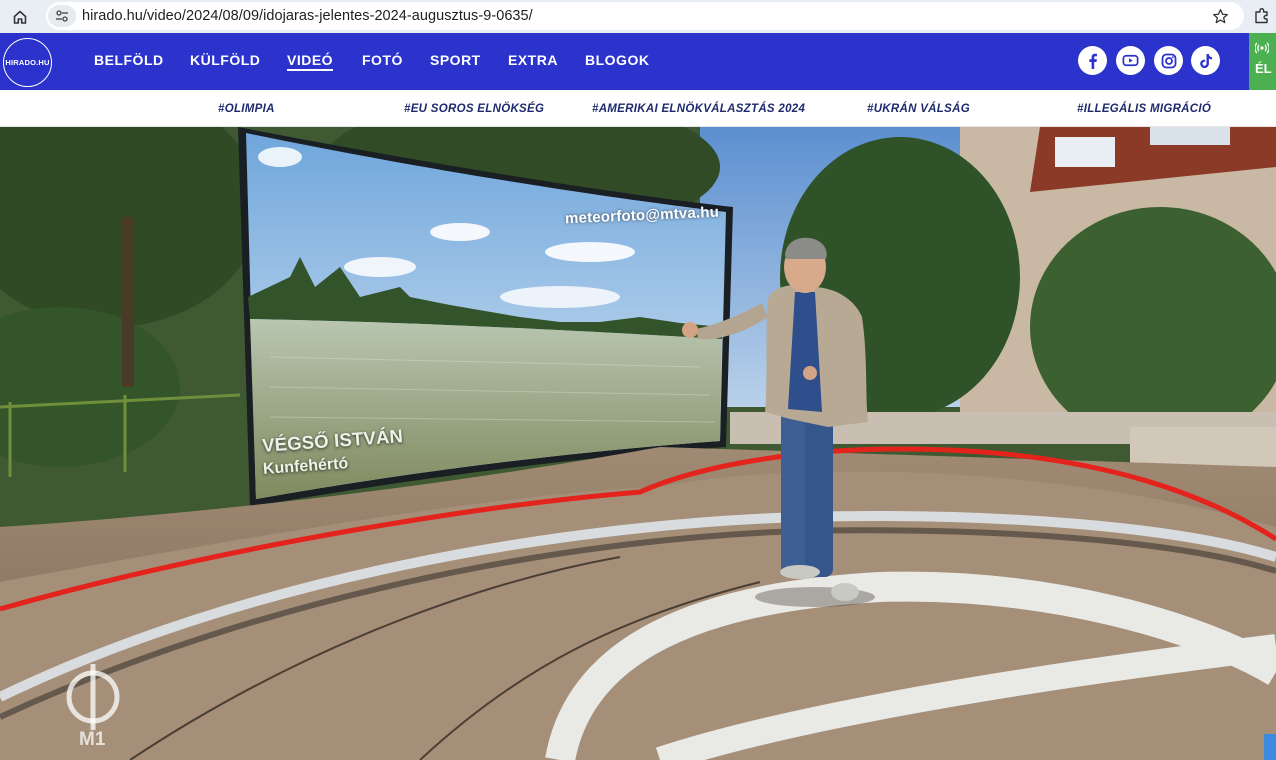  I want to click on home-icon, so click(20, 17).